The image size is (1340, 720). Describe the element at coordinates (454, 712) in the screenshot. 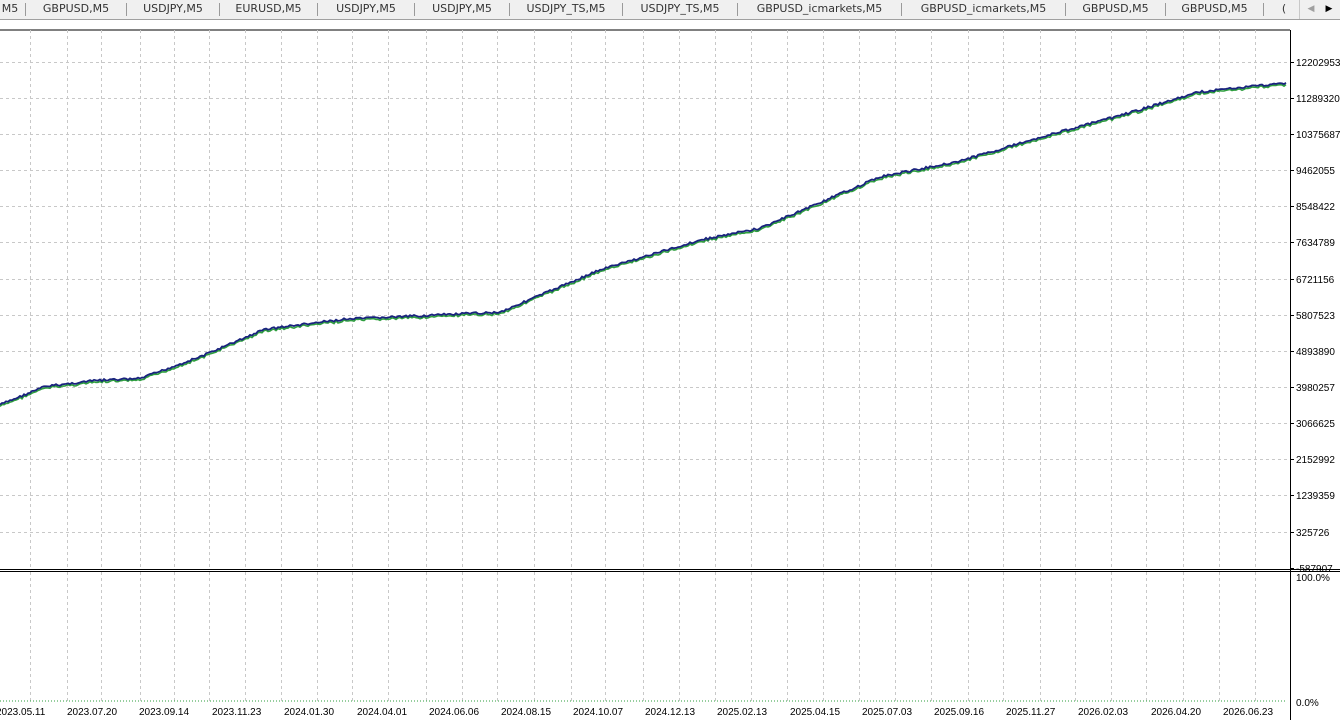

I see `x-axis-date-label: 2024.06.06` at that location.